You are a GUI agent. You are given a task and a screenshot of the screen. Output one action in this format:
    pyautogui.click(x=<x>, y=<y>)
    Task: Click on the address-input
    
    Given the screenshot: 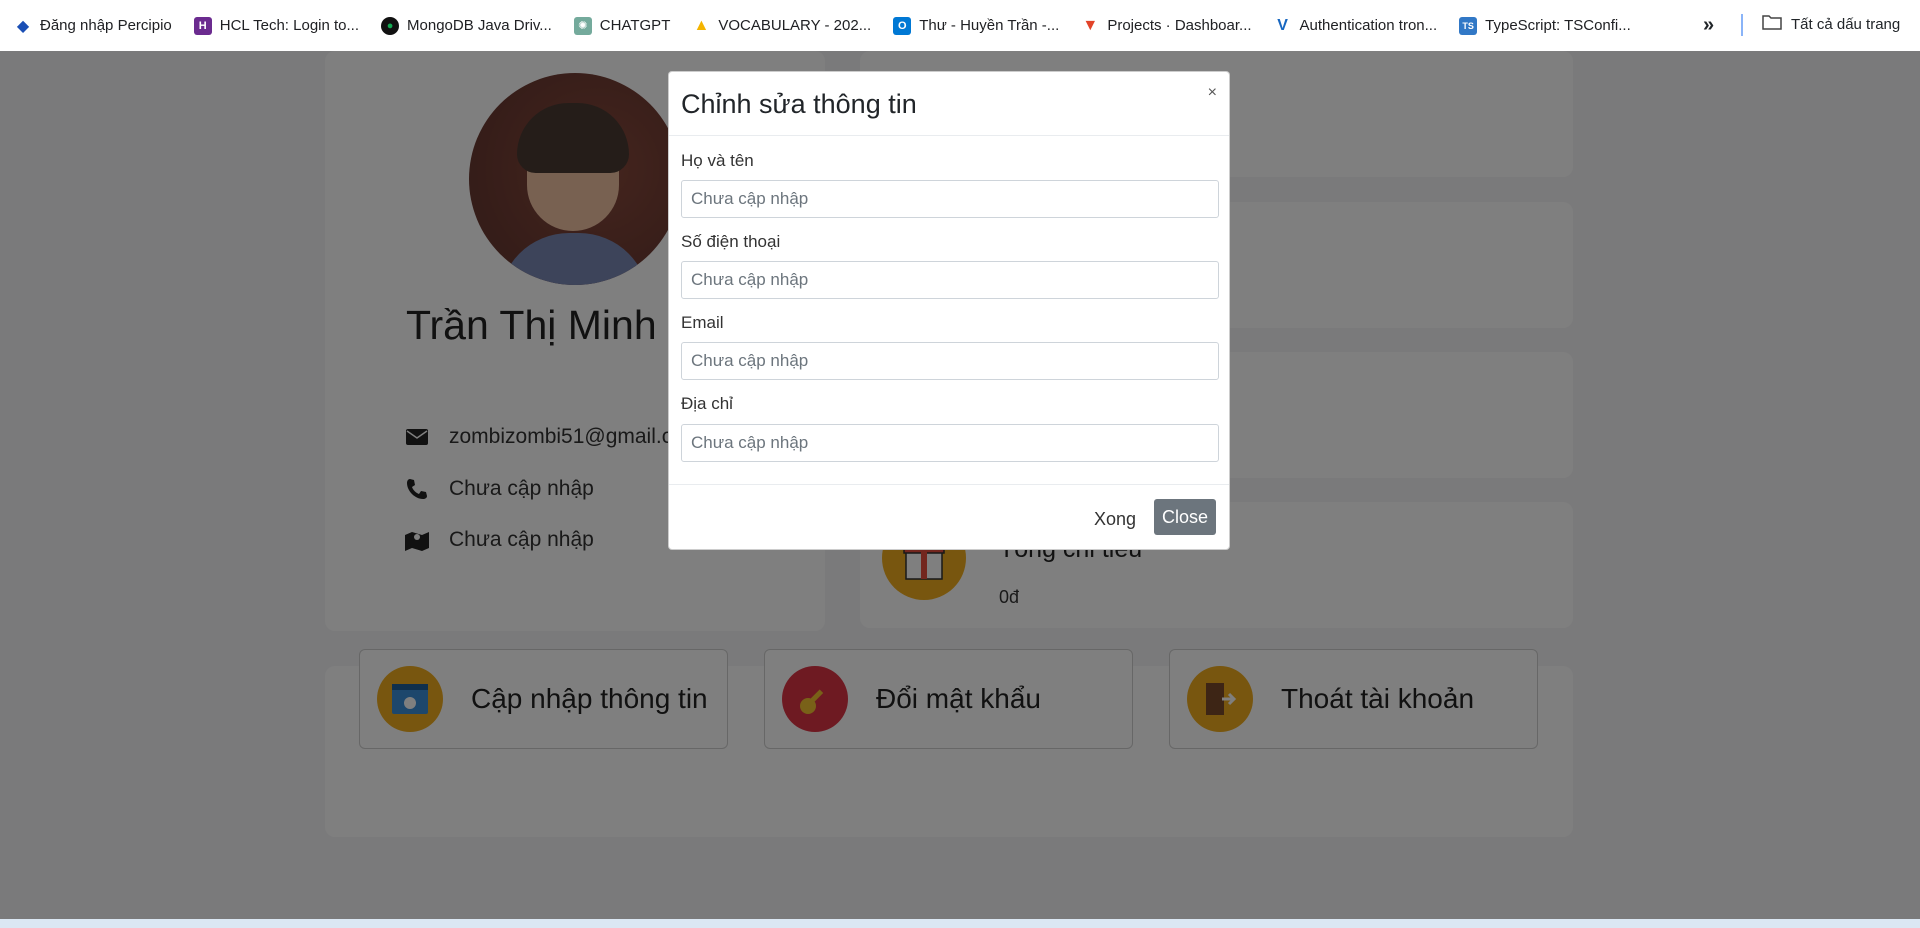 What is the action you would take?
    pyautogui.click(x=950, y=443)
    